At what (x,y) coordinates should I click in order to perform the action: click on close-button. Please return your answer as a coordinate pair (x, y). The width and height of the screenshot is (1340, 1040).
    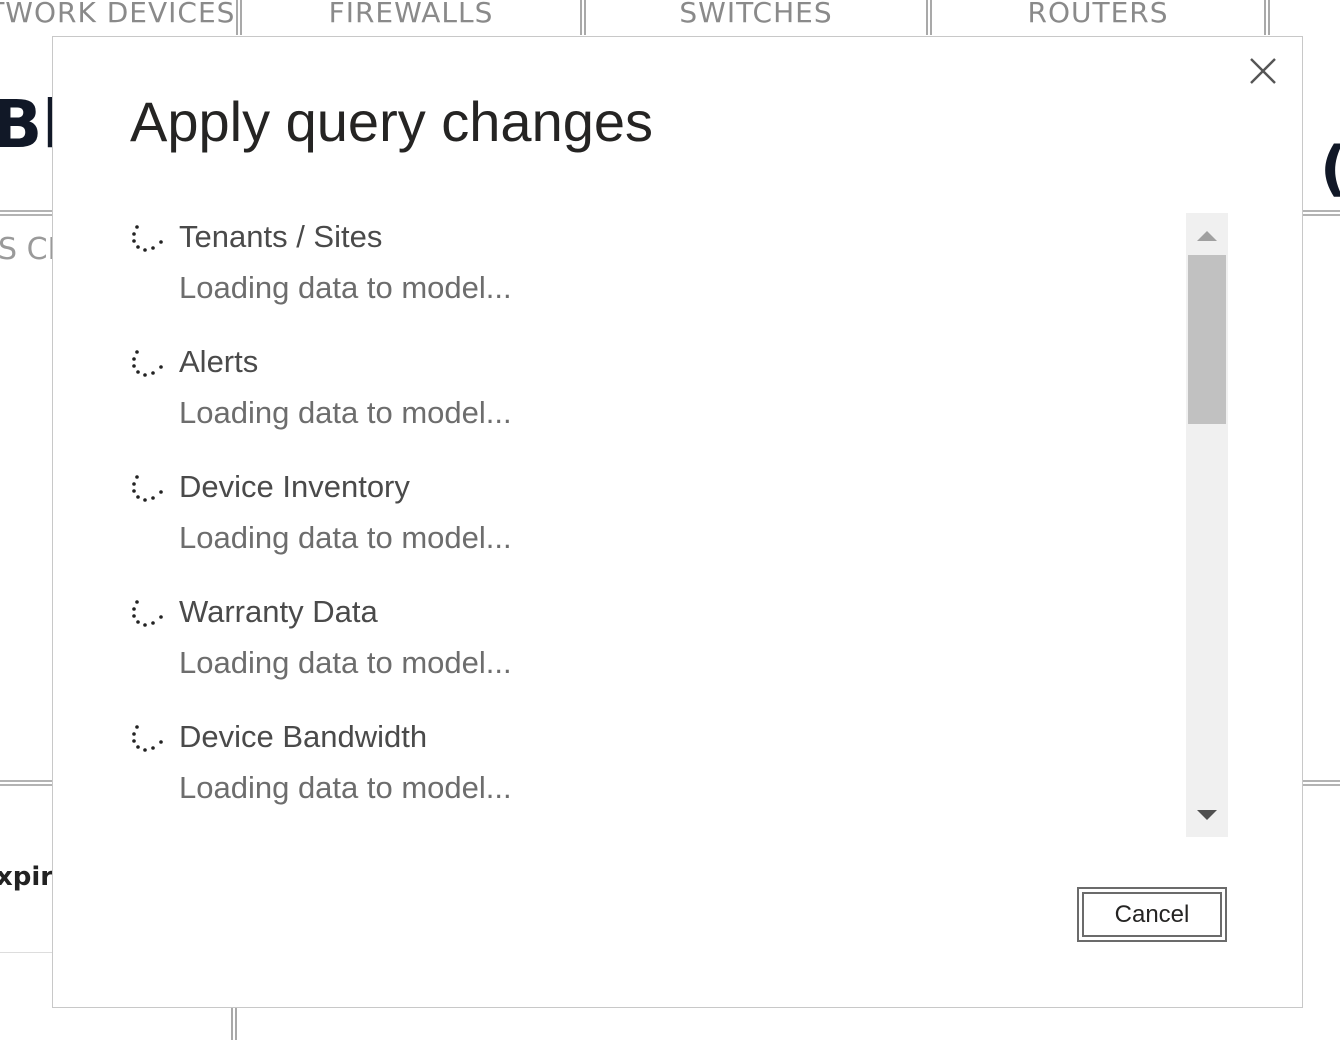
    Looking at the image, I should click on (1263, 71).